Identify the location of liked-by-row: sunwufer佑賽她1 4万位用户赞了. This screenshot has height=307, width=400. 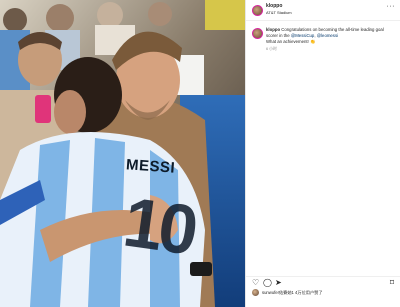
(323, 293).